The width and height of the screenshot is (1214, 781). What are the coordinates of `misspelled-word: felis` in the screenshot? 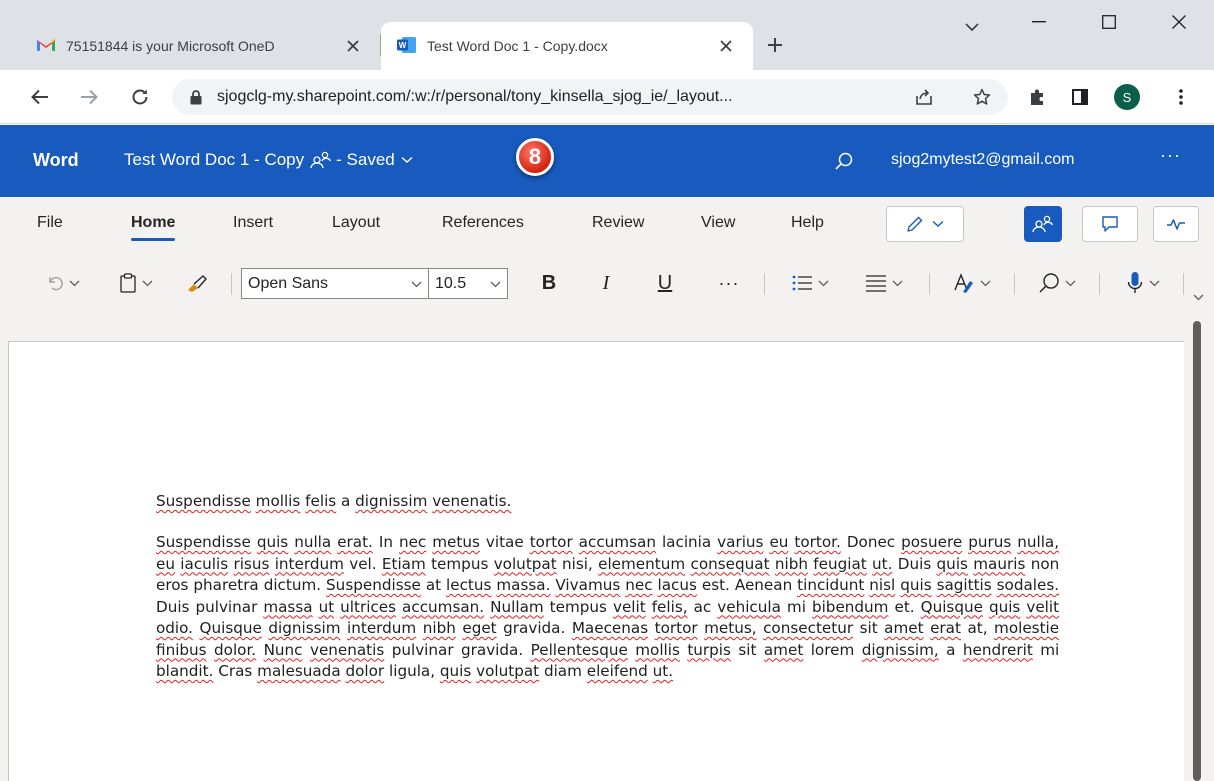 It's located at (320, 501).